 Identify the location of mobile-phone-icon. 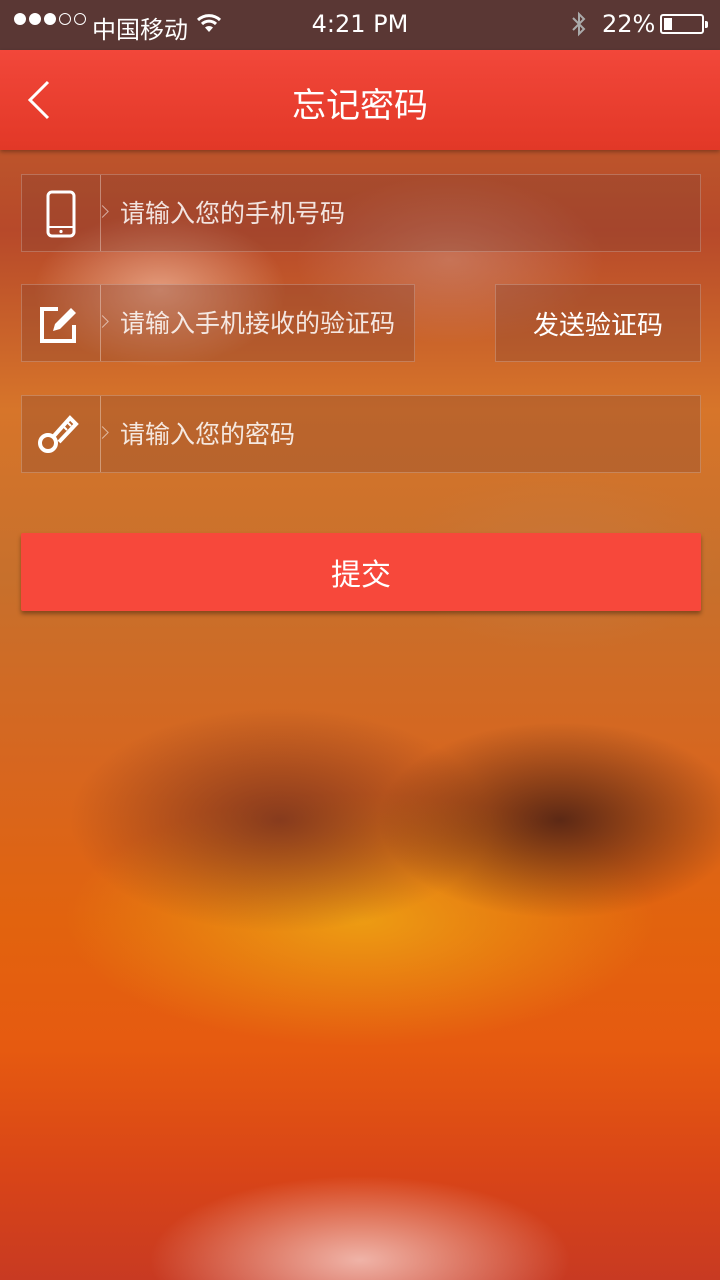
(61, 214).